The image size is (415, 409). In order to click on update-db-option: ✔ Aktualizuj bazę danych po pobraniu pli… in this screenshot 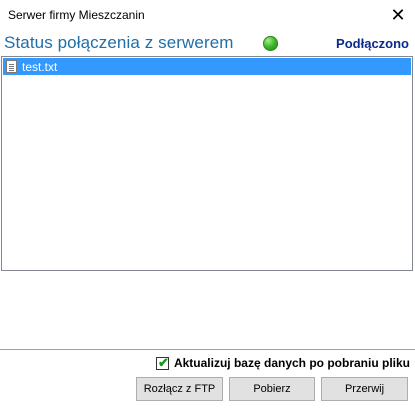, I will do `click(282, 362)`.